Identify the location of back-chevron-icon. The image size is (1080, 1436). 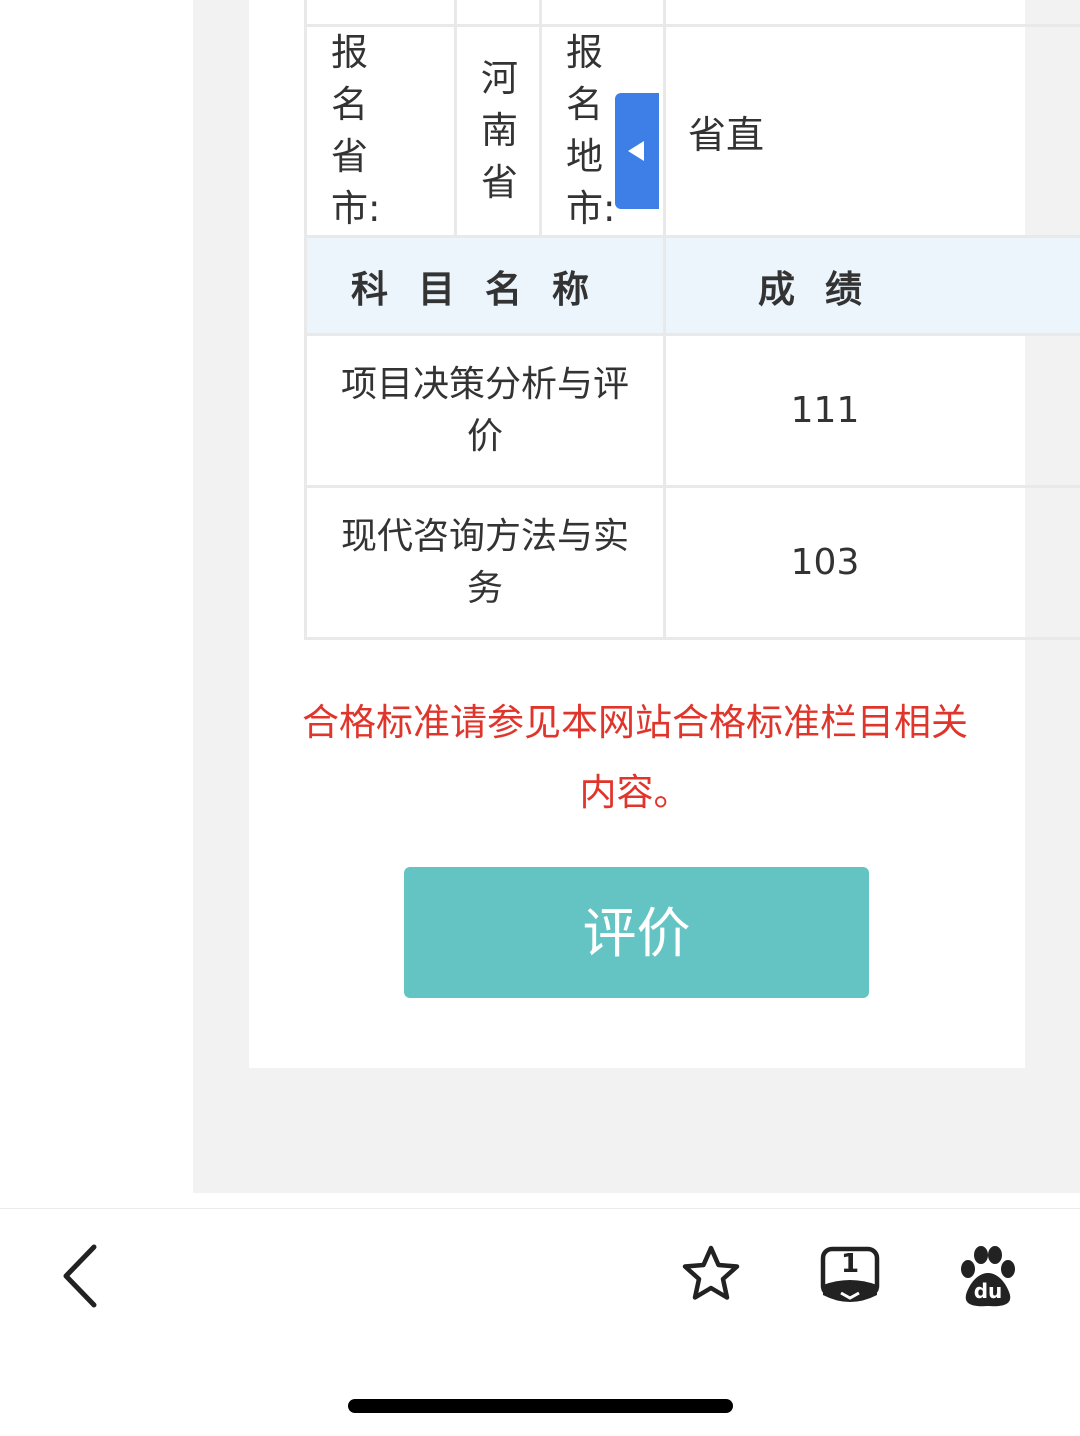
(80, 1276).